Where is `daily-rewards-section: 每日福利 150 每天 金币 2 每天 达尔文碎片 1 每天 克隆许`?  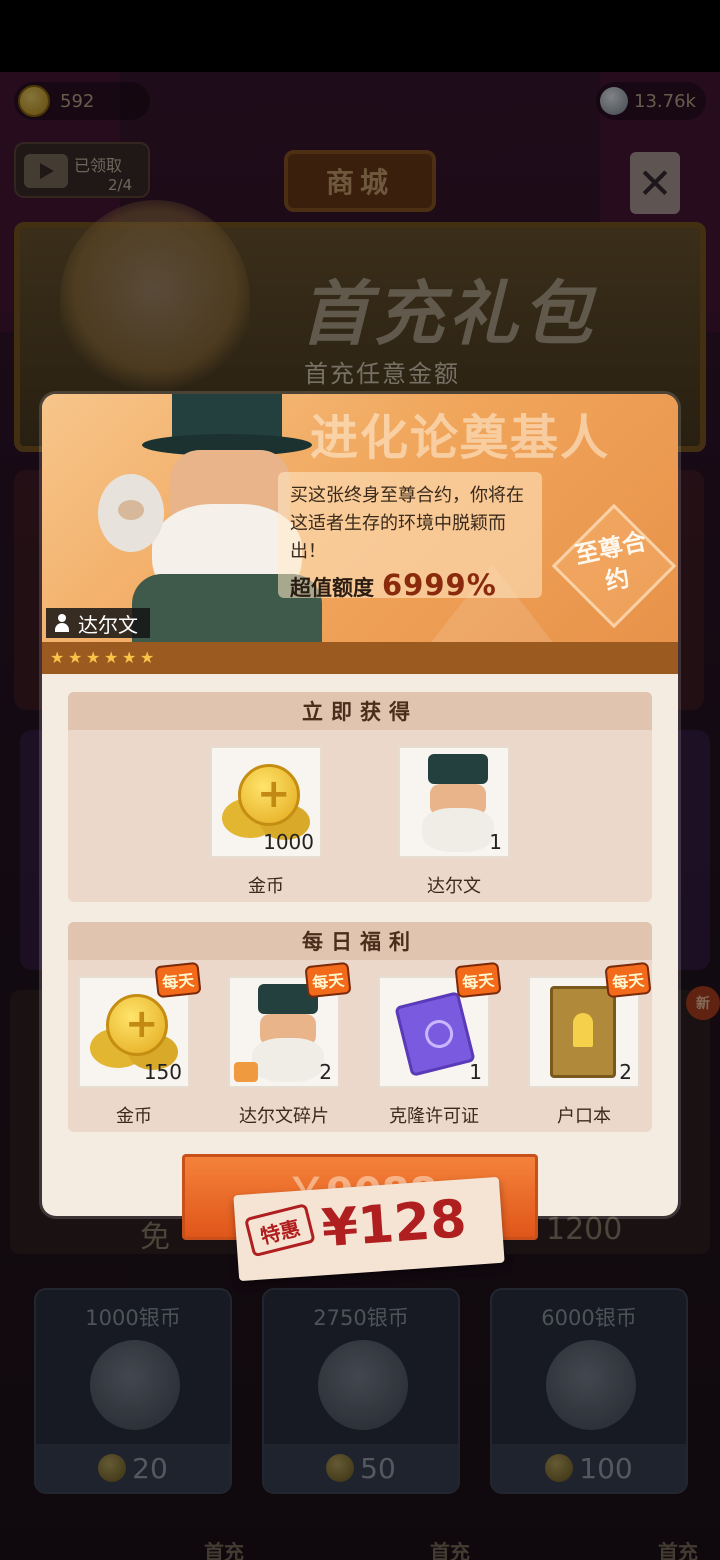 daily-rewards-section: 每日福利 150 每天 金币 2 每天 达尔文碎片 1 每天 克隆许 is located at coordinates (360, 1027).